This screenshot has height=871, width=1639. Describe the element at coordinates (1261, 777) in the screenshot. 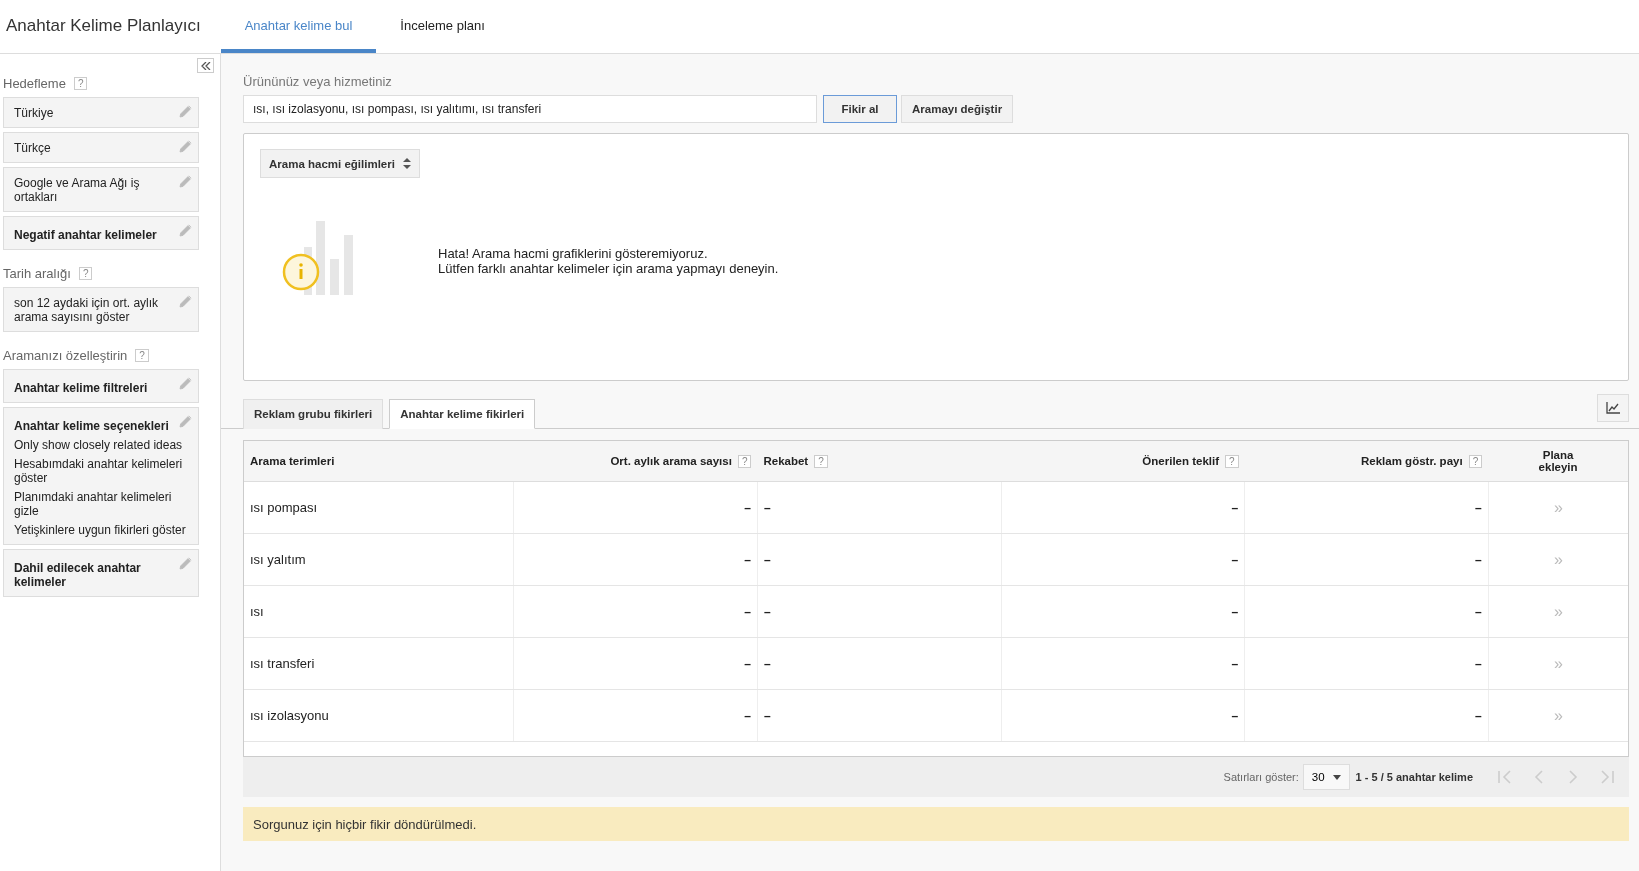

I see `rows-label: Satırları göster:` at that location.